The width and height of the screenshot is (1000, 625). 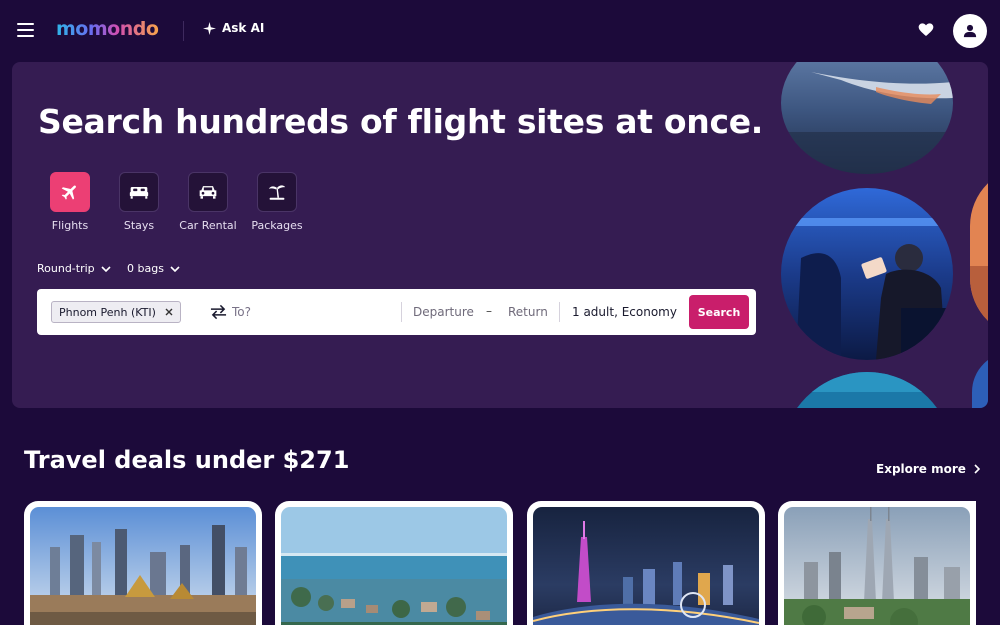 I want to click on category-label: Car Rental, so click(x=208, y=225).